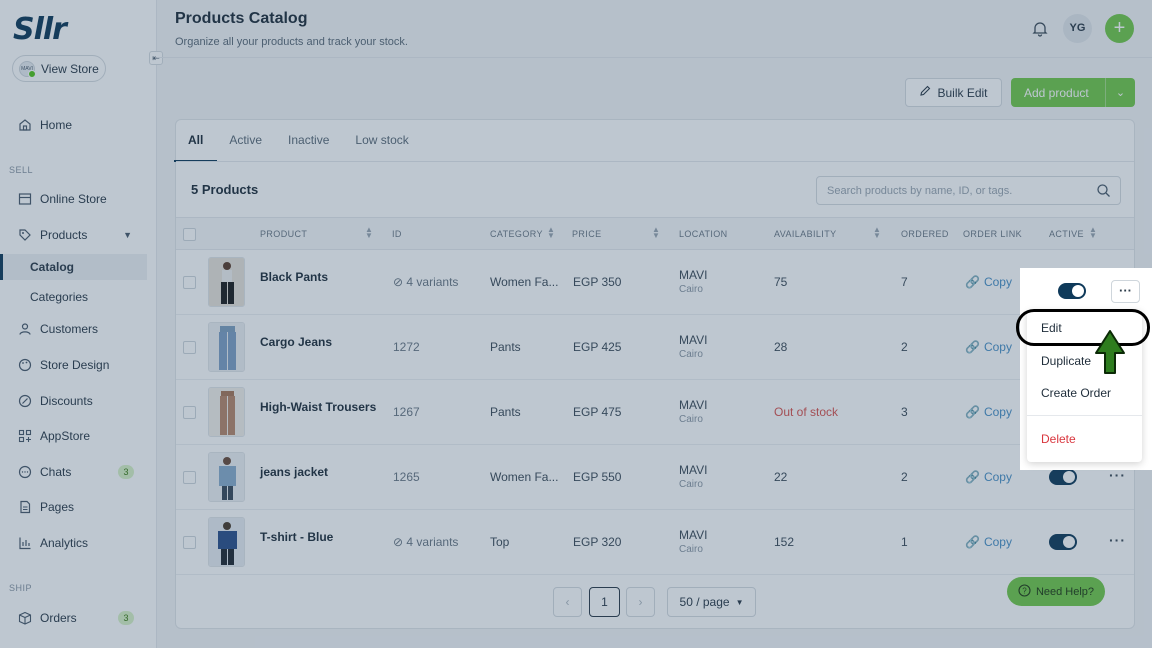 The image size is (1152, 648). Describe the element at coordinates (1058, 439) in the screenshot. I see `menu-item-delete: Delete` at that location.